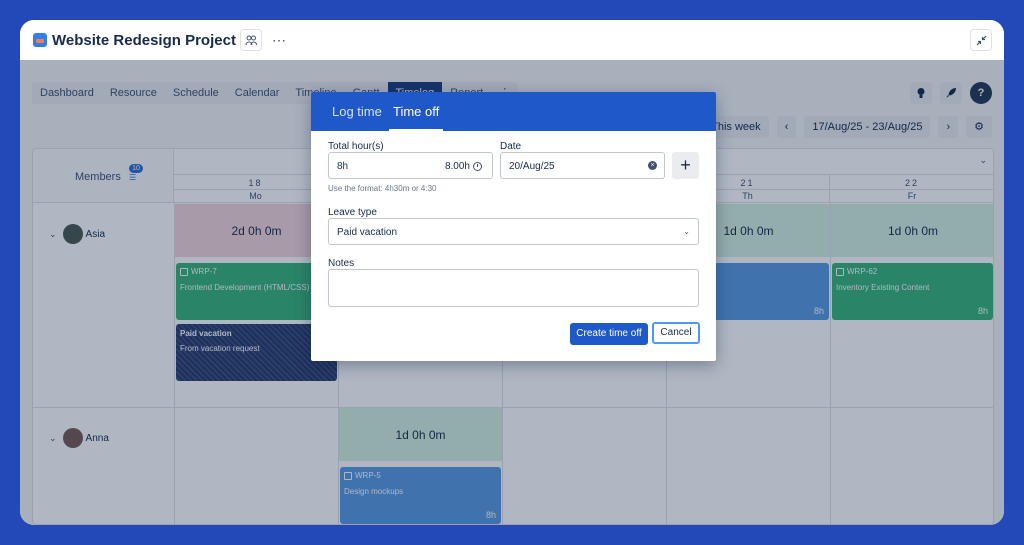  What do you see at coordinates (144, 40) in the screenshot?
I see `project-title: Website Redesign Project` at bounding box center [144, 40].